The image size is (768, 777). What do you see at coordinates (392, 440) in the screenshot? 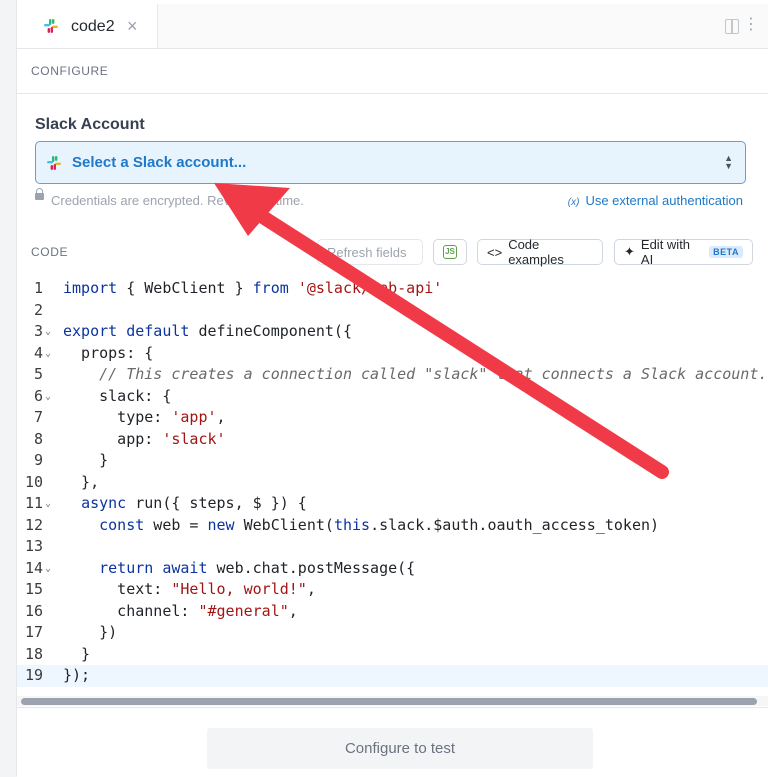
I see `code-line: 8 app: 'slack'` at bounding box center [392, 440].